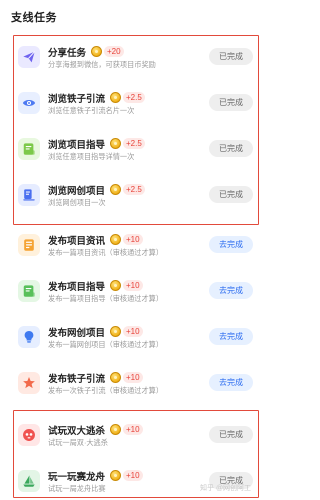 The image size is (320, 500). Describe the element at coordinates (29, 383) in the screenshot. I see `star-icon` at that location.